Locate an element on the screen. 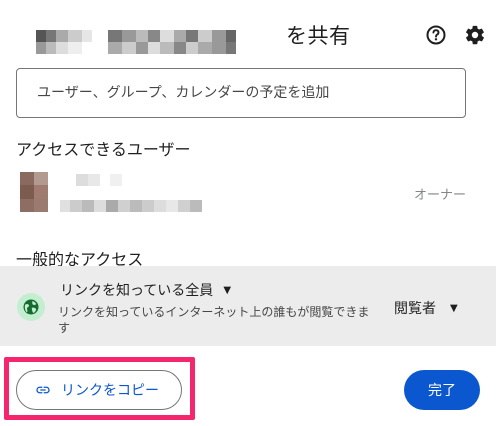  redacted-file-name is located at coordinates (136, 36).